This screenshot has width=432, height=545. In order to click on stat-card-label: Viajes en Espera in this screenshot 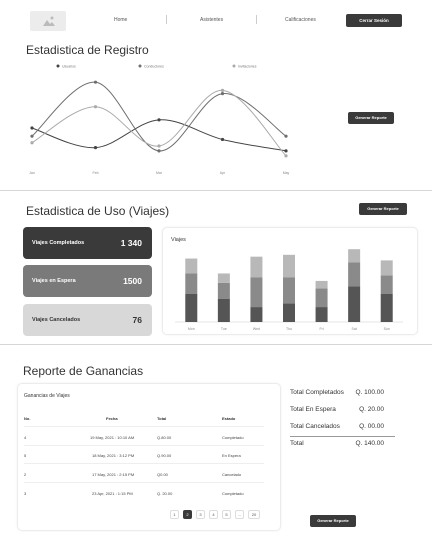, I will do `click(54, 281)`.